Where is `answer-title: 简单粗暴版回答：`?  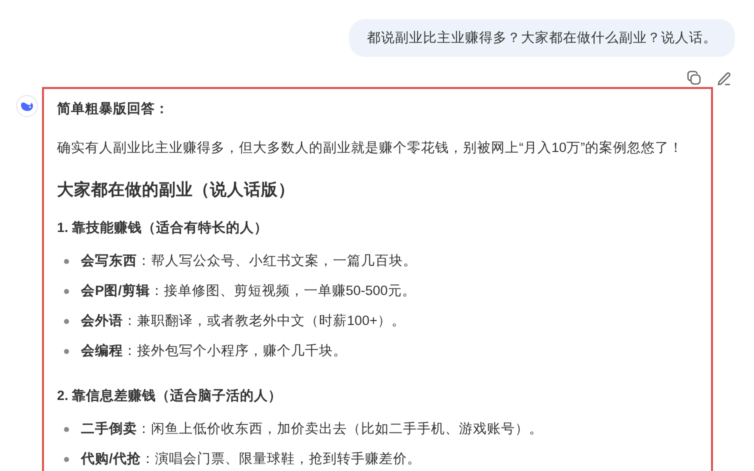
answer-title: 简单粗暴版回答： is located at coordinates (113, 109).